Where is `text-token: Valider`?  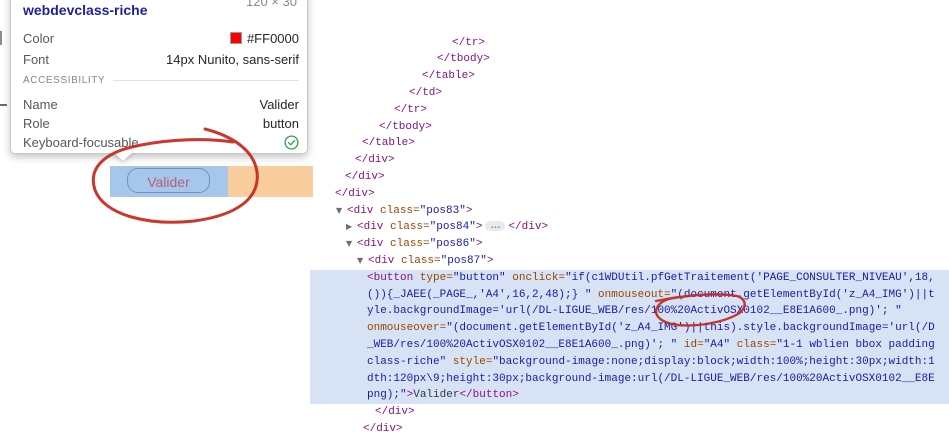
text-token: Valider is located at coordinates (436, 395).